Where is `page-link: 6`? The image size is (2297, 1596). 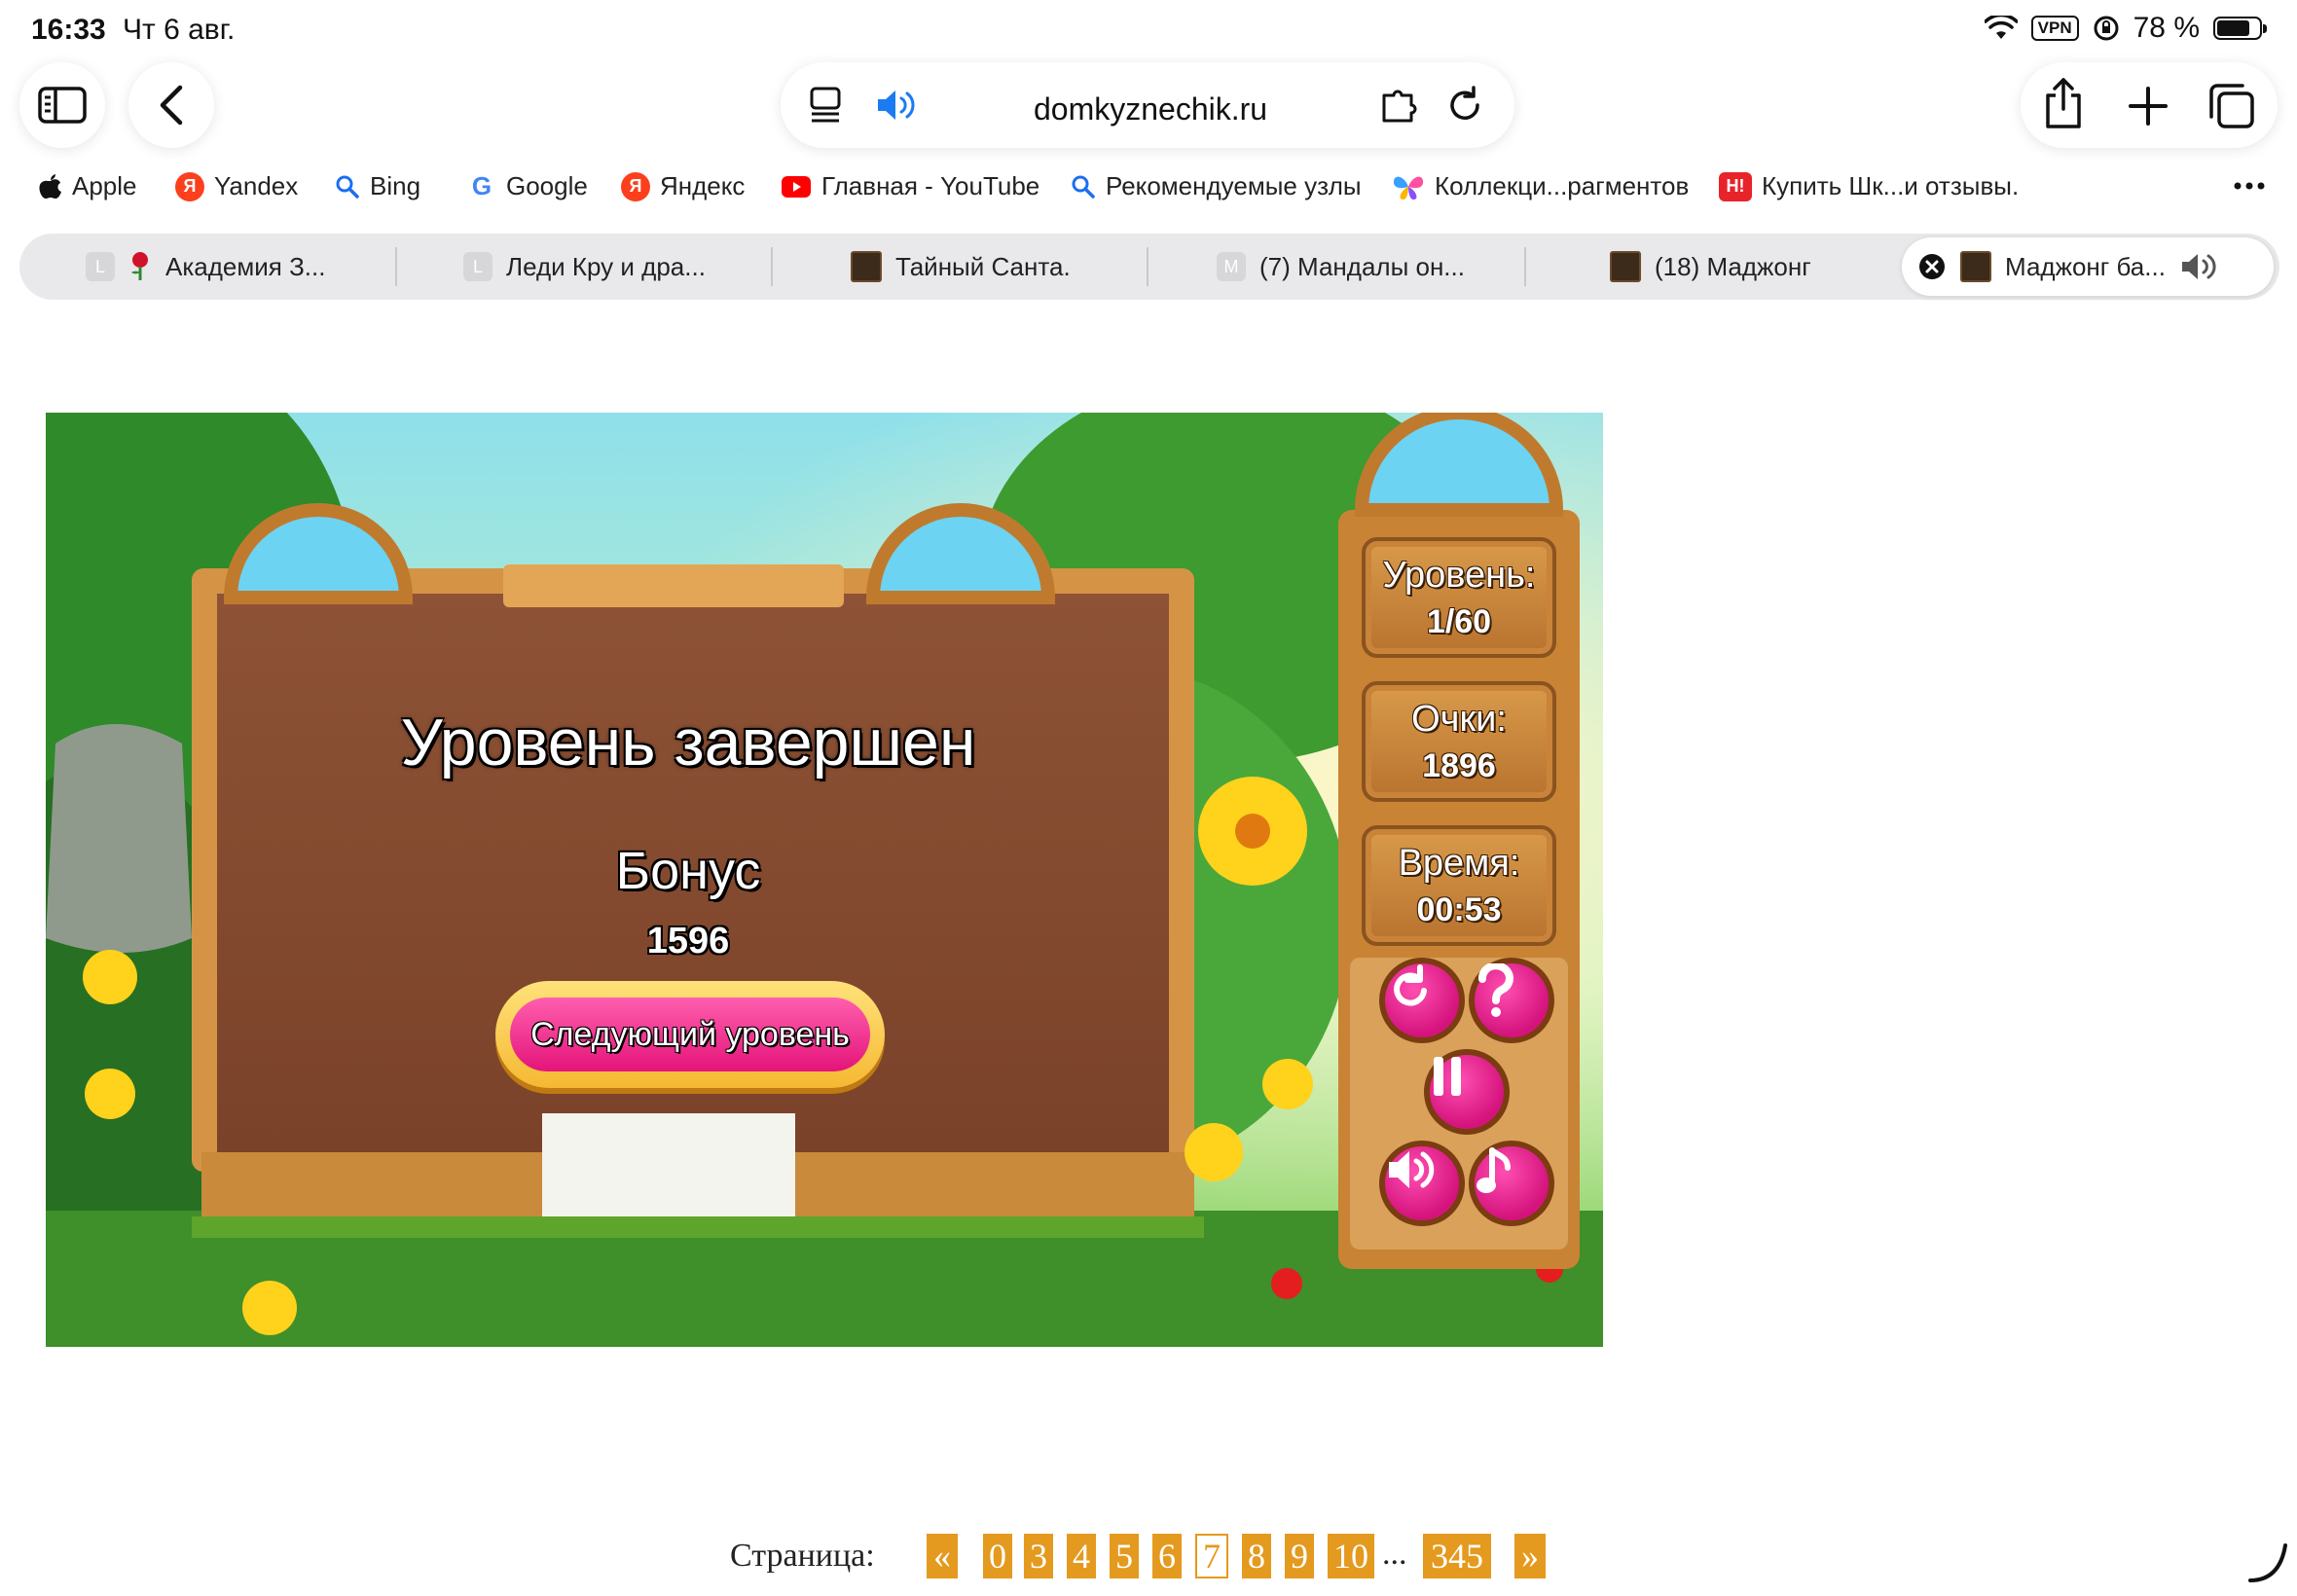 page-link: 6 is located at coordinates (1167, 1556).